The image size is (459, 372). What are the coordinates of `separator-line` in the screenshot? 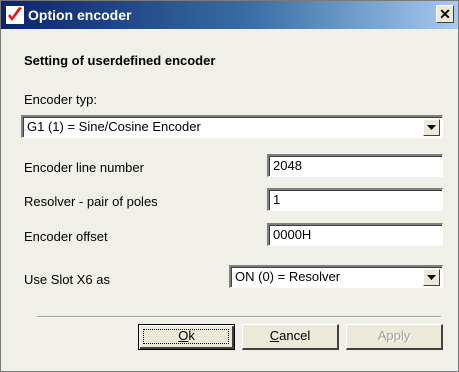 It's located at (239, 317).